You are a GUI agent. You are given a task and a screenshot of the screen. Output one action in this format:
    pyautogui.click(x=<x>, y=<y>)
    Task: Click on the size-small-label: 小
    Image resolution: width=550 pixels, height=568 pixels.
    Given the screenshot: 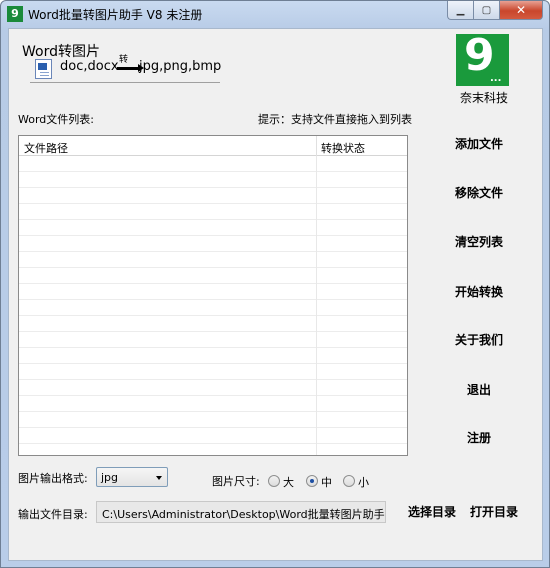 What is the action you would take?
    pyautogui.click(x=363, y=482)
    